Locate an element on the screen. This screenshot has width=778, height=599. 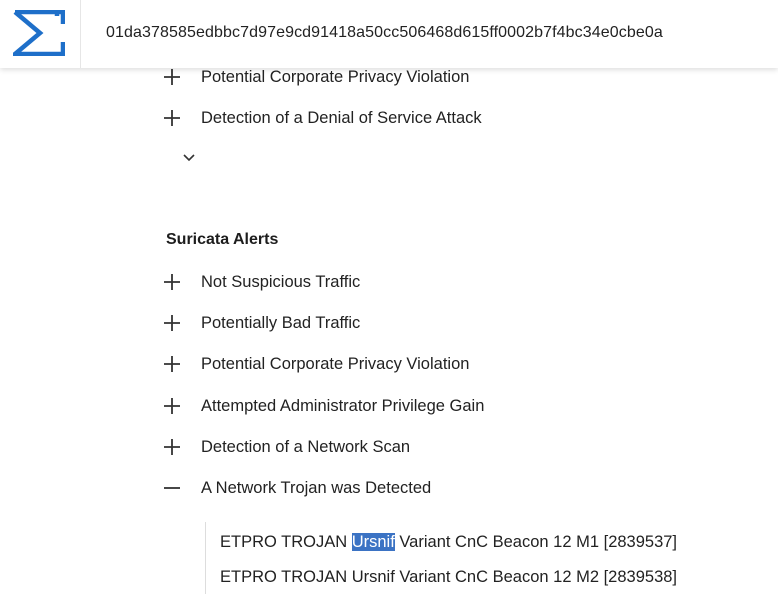
logo is located at coordinates (40, 34).